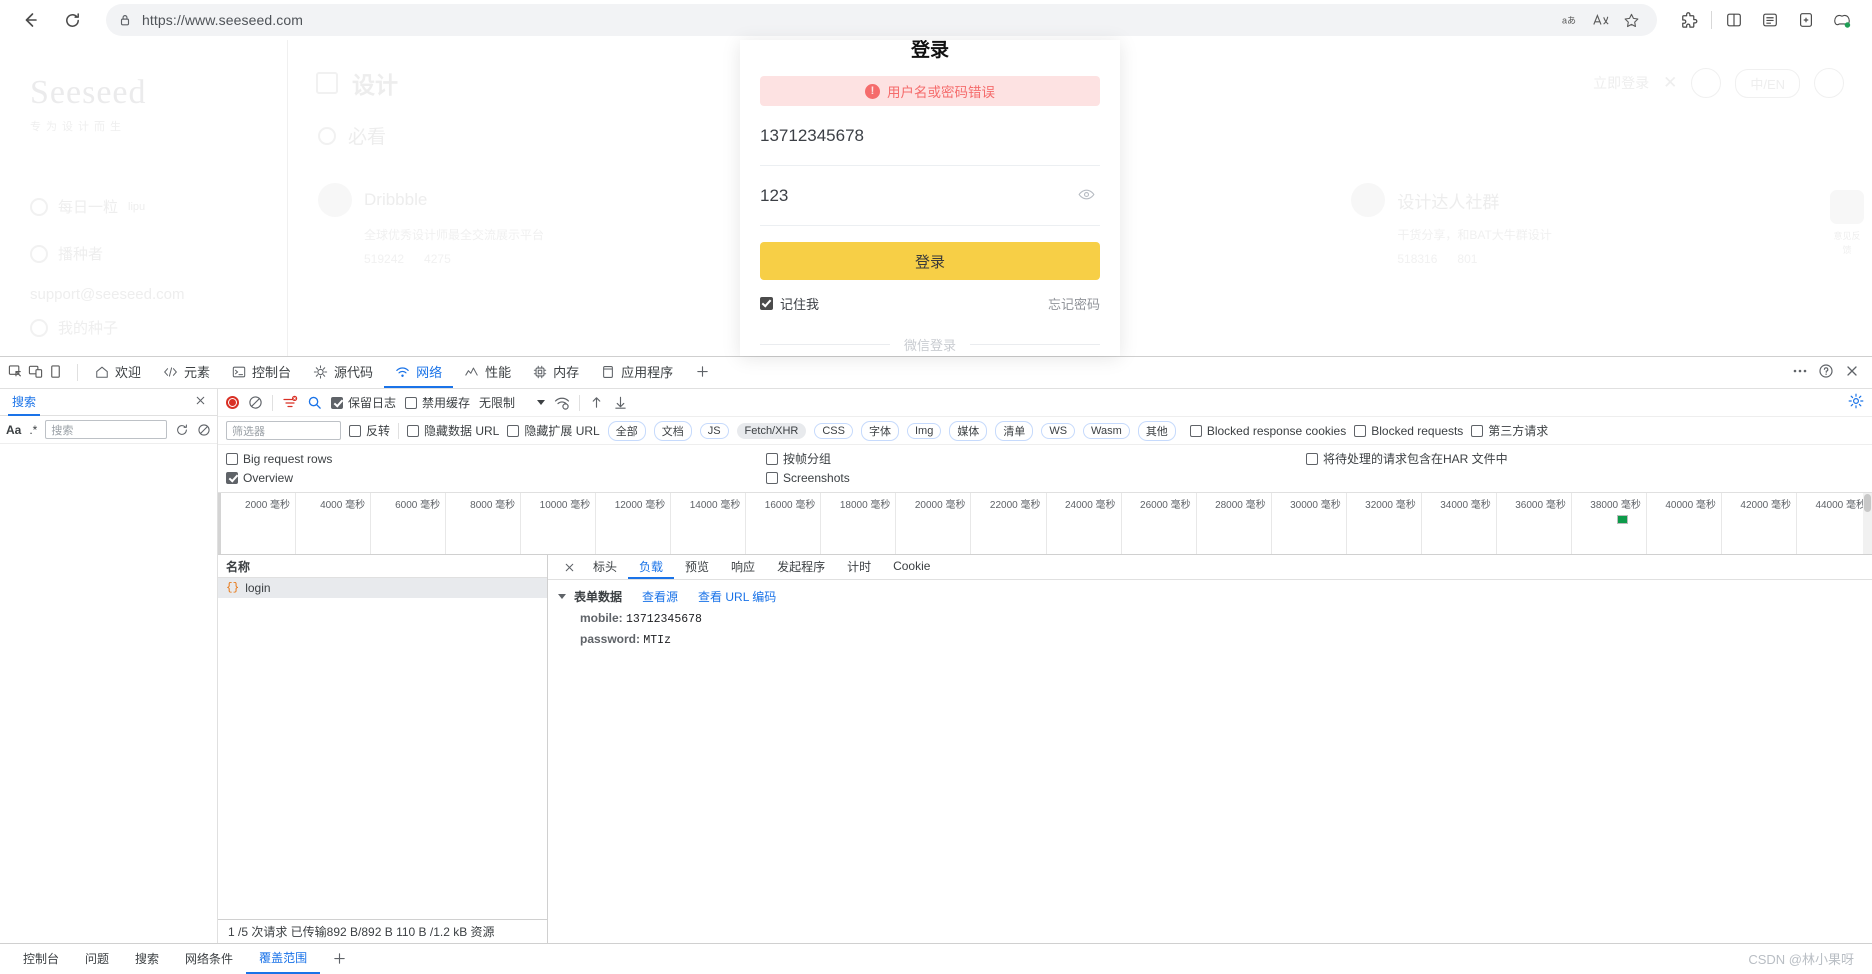 The image size is (1872, 974). What do you see at coordinates (605, 567) in the screenshot?
I see `detail-tab-headers: 标头` at bounding box center [605, 567].